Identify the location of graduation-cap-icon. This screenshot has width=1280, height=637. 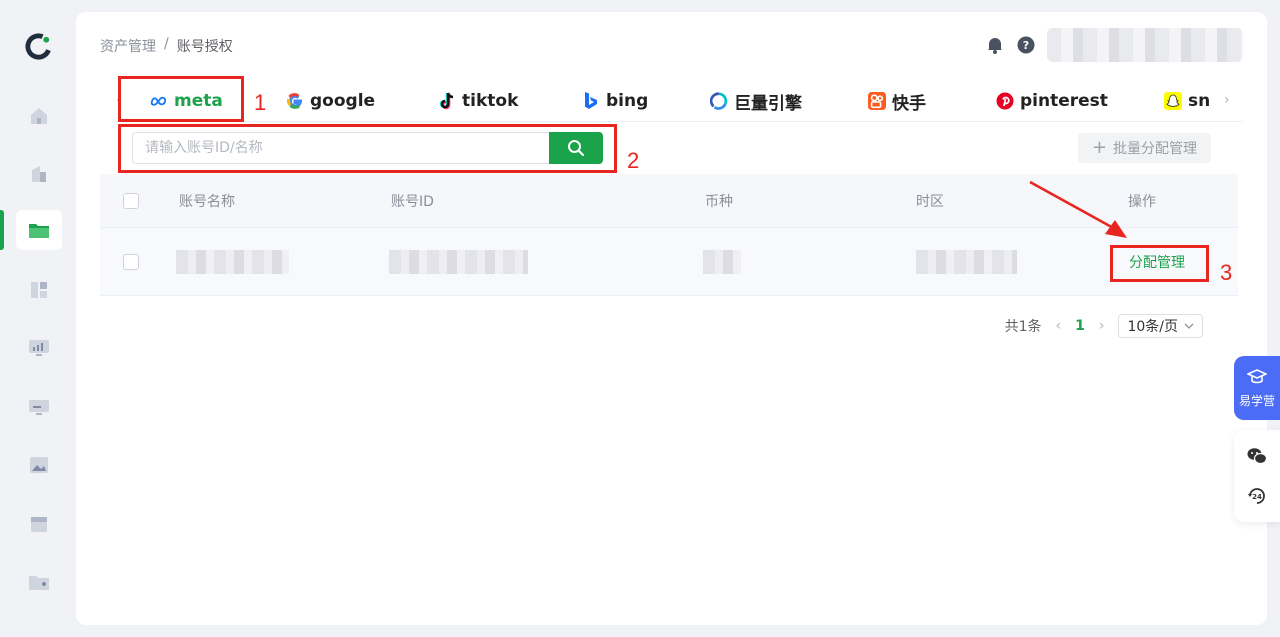
(1257, 375).